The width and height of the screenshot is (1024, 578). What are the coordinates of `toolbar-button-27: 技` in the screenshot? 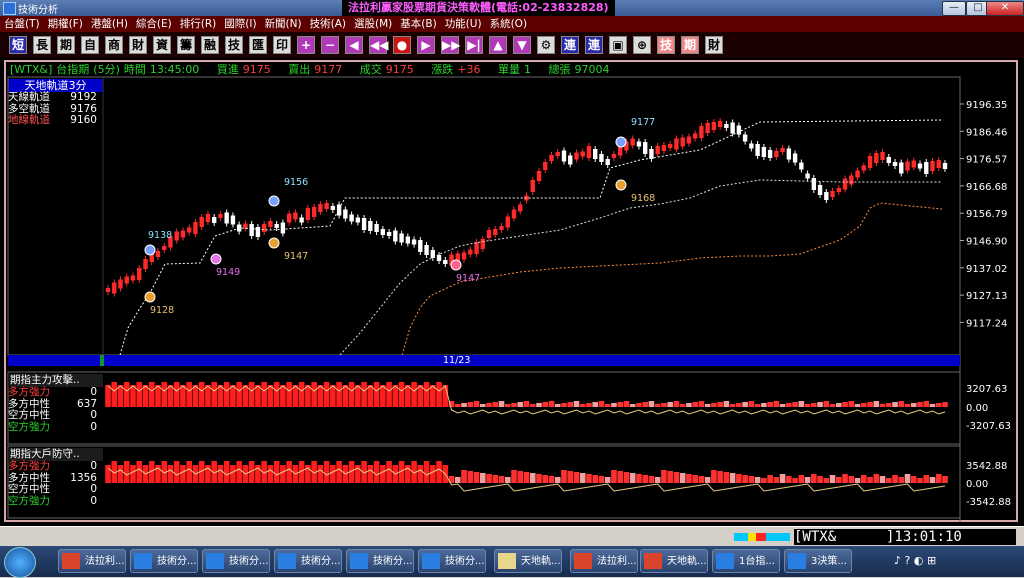 It's located at (666, 45).